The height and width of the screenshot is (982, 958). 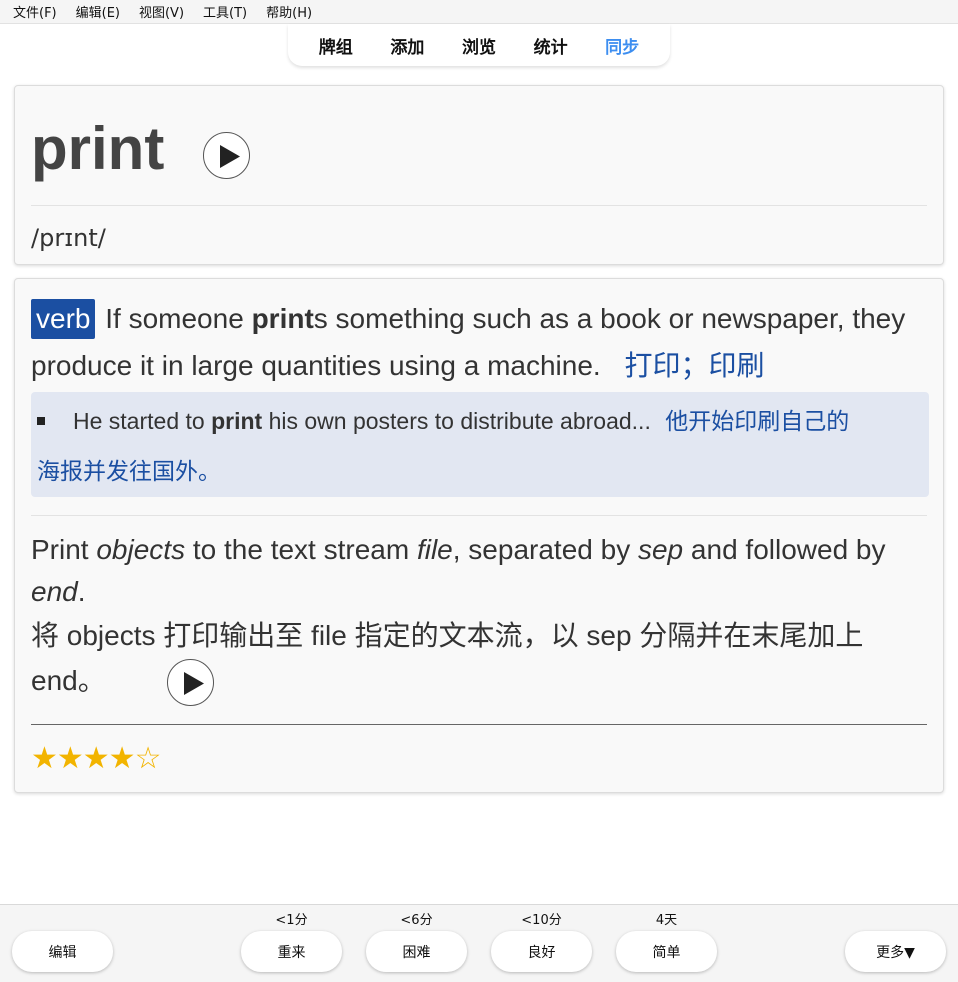 What do you see at coordinates (479, 12) in the screenshot?
I see `menu-bar: 文件(F) 编辑(E) 视图(V) 工具(T) 帮助(H)` at bounding box center [479, 12].